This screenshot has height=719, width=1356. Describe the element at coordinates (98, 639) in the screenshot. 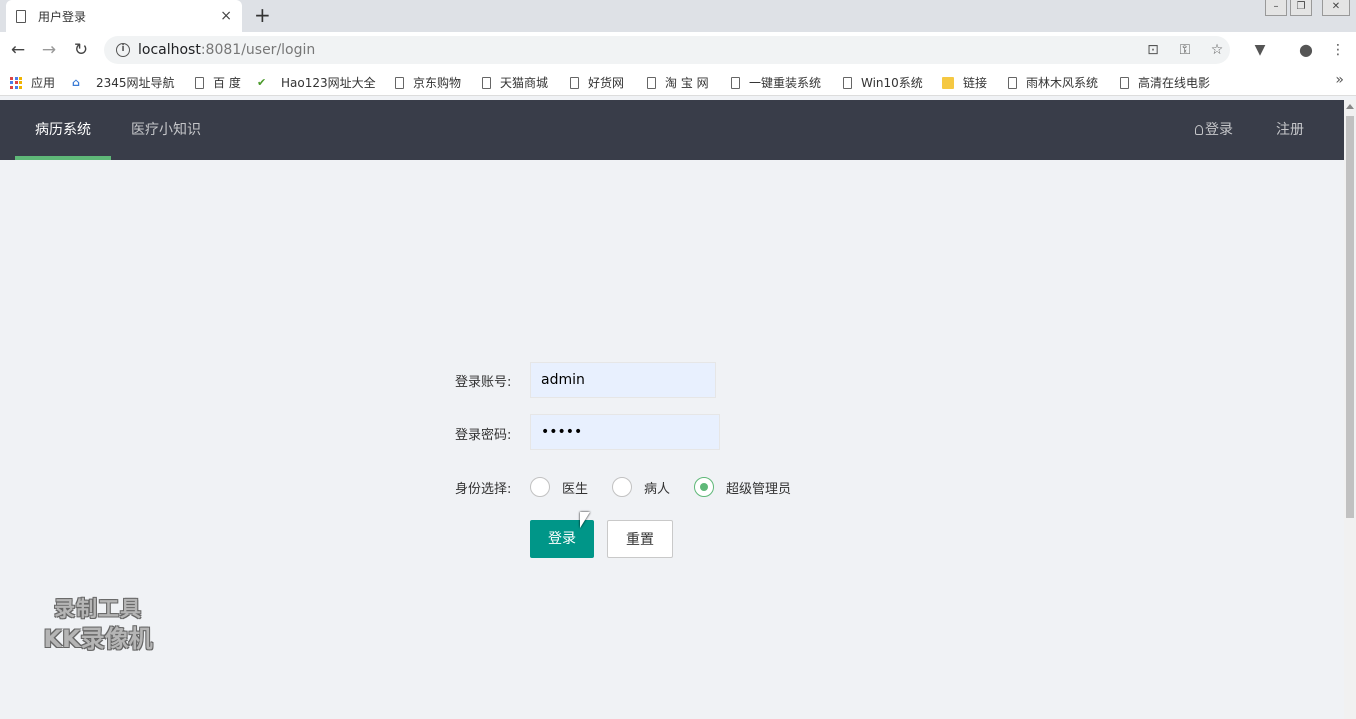

I see `watermark-line2: KK录像机` at that location.